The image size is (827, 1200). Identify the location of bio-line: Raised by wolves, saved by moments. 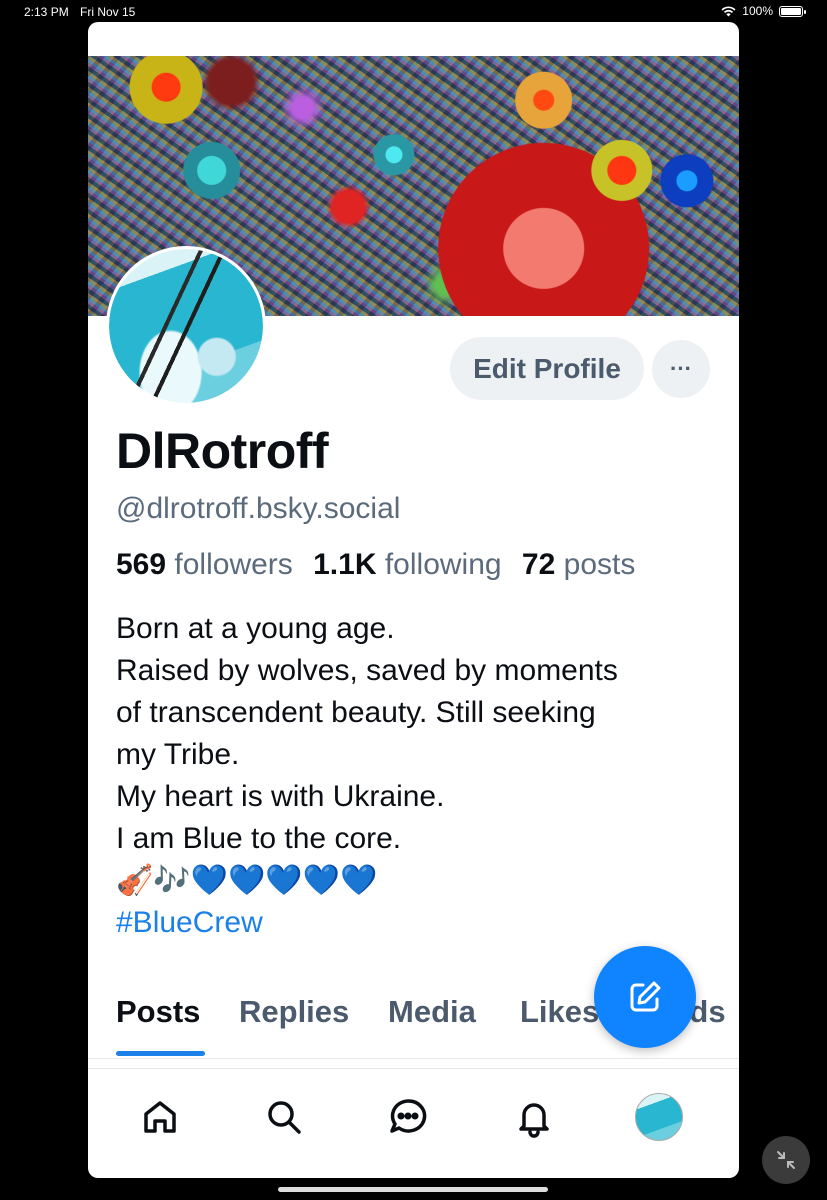
(367, 670).